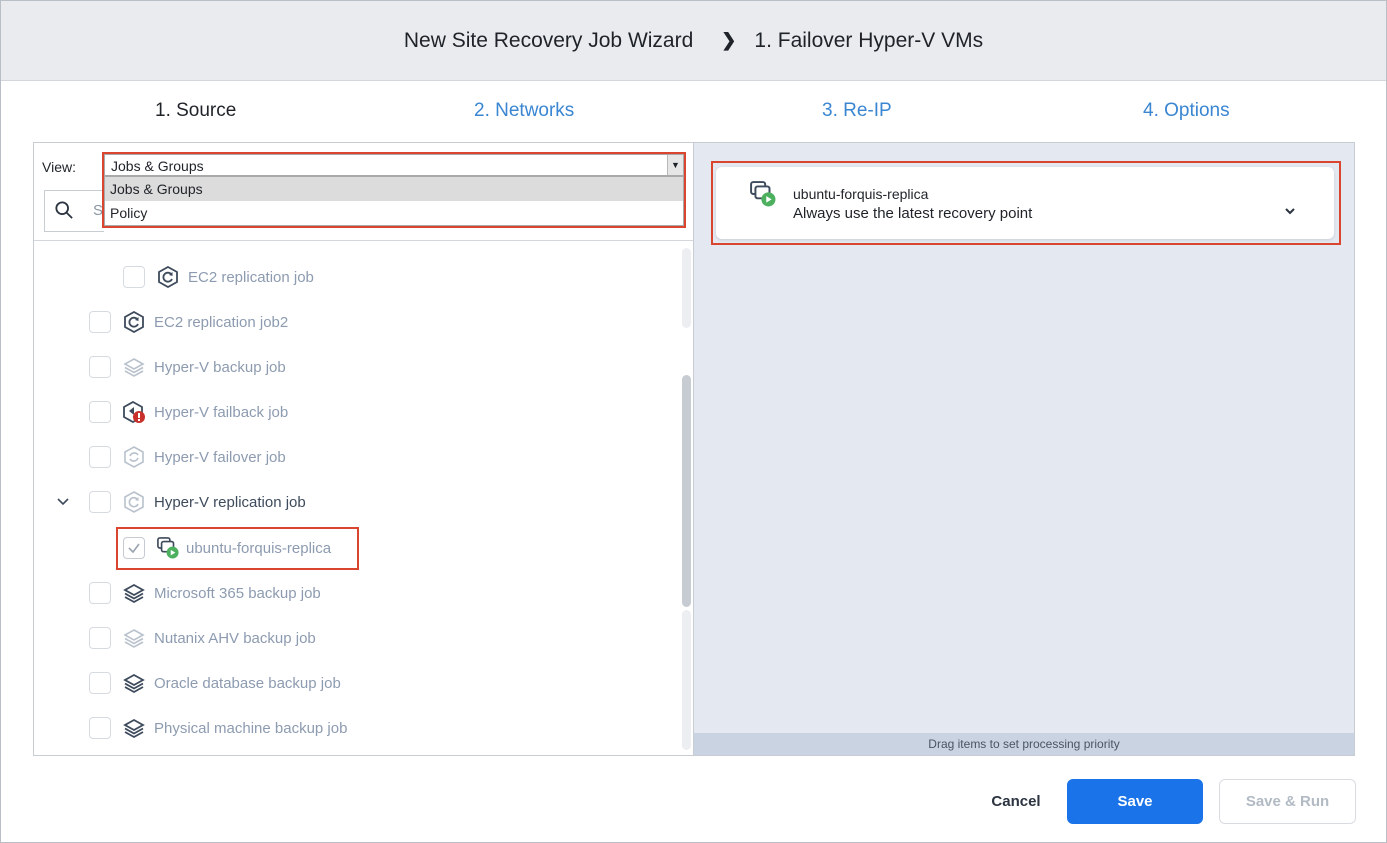  I want to click on step-re-ip: 3. Re-IP, so click(857, 111).